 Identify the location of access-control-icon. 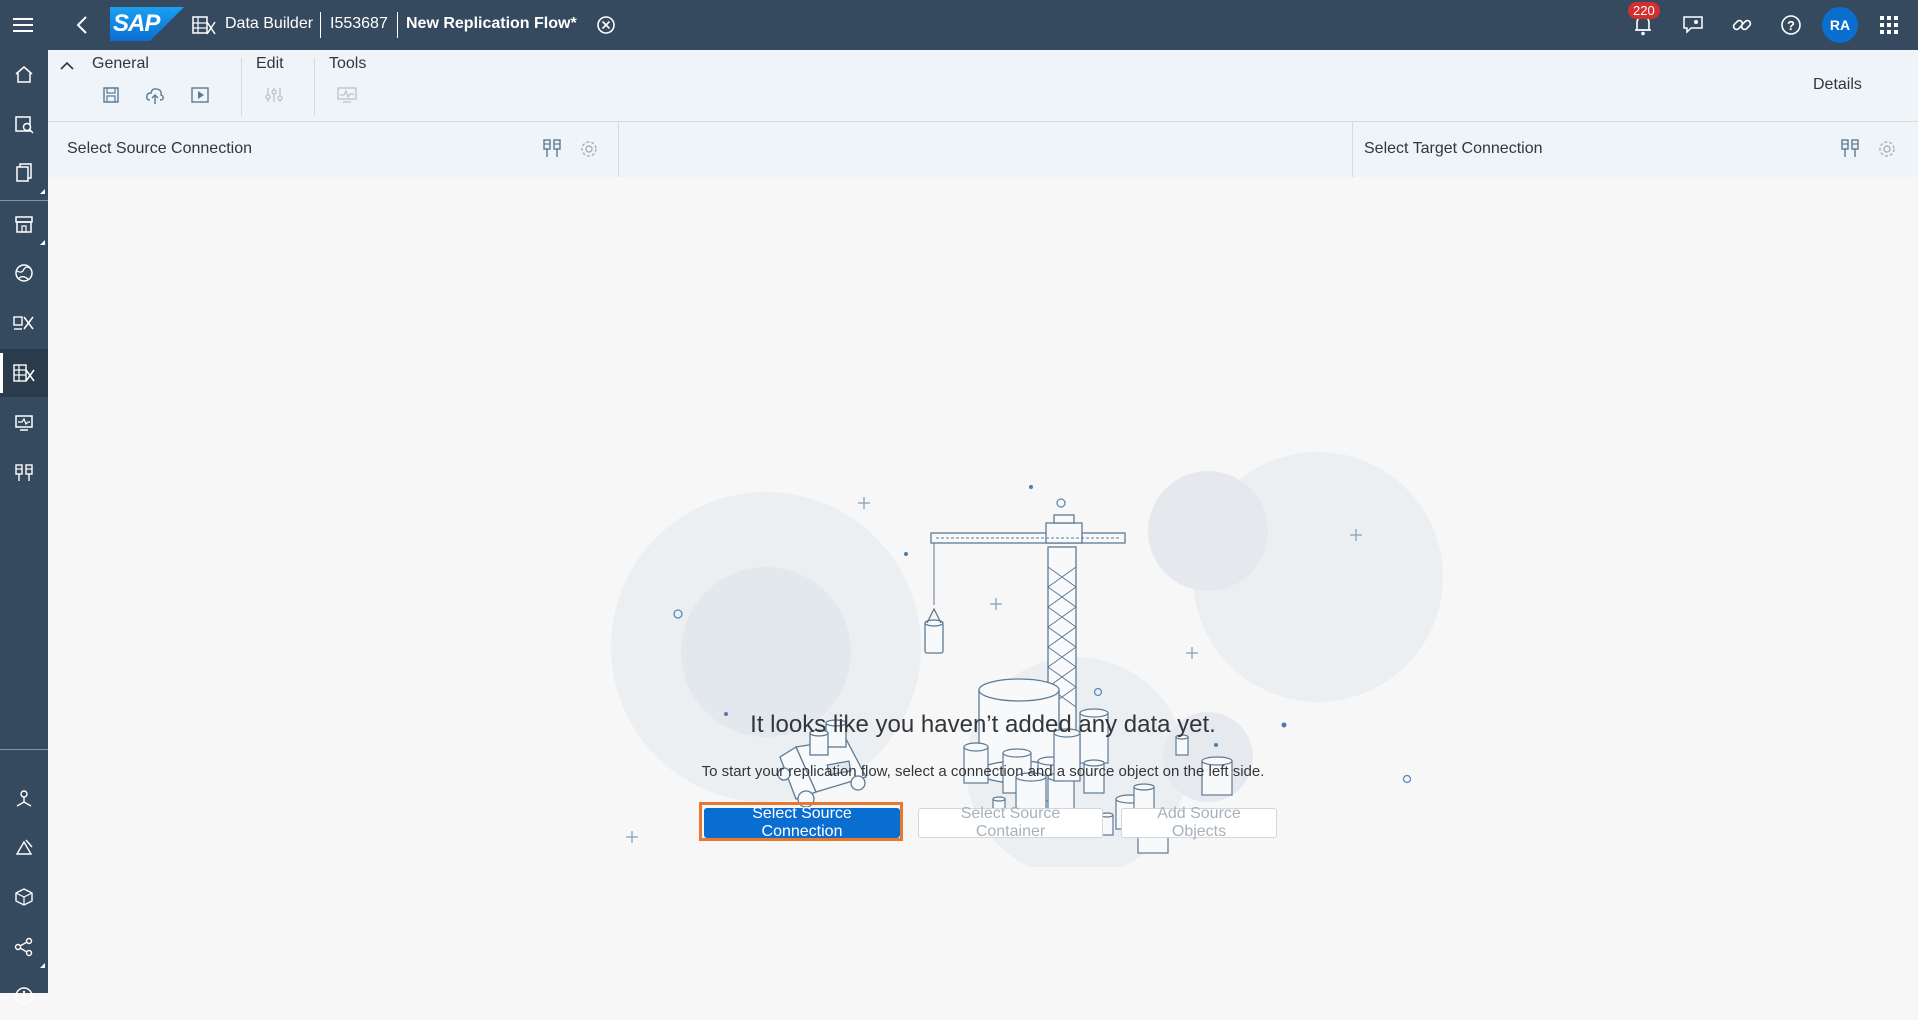
(24, 798).